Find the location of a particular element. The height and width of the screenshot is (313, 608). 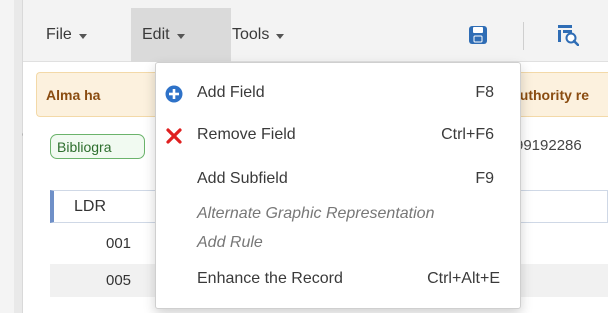

alert-text-left: Alma ha is located at coordinates (73, 95).